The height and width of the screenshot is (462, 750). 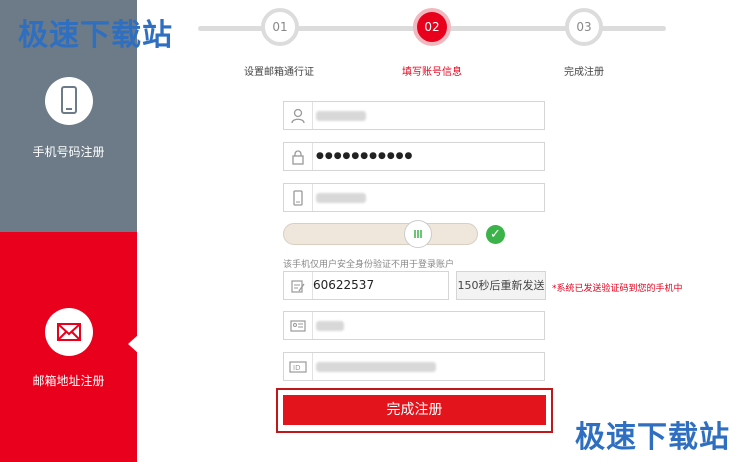 What do you see at coordinates (133, 344) in the screenshot?
I see `active-section-pointer` at bounding box center [133, 344].